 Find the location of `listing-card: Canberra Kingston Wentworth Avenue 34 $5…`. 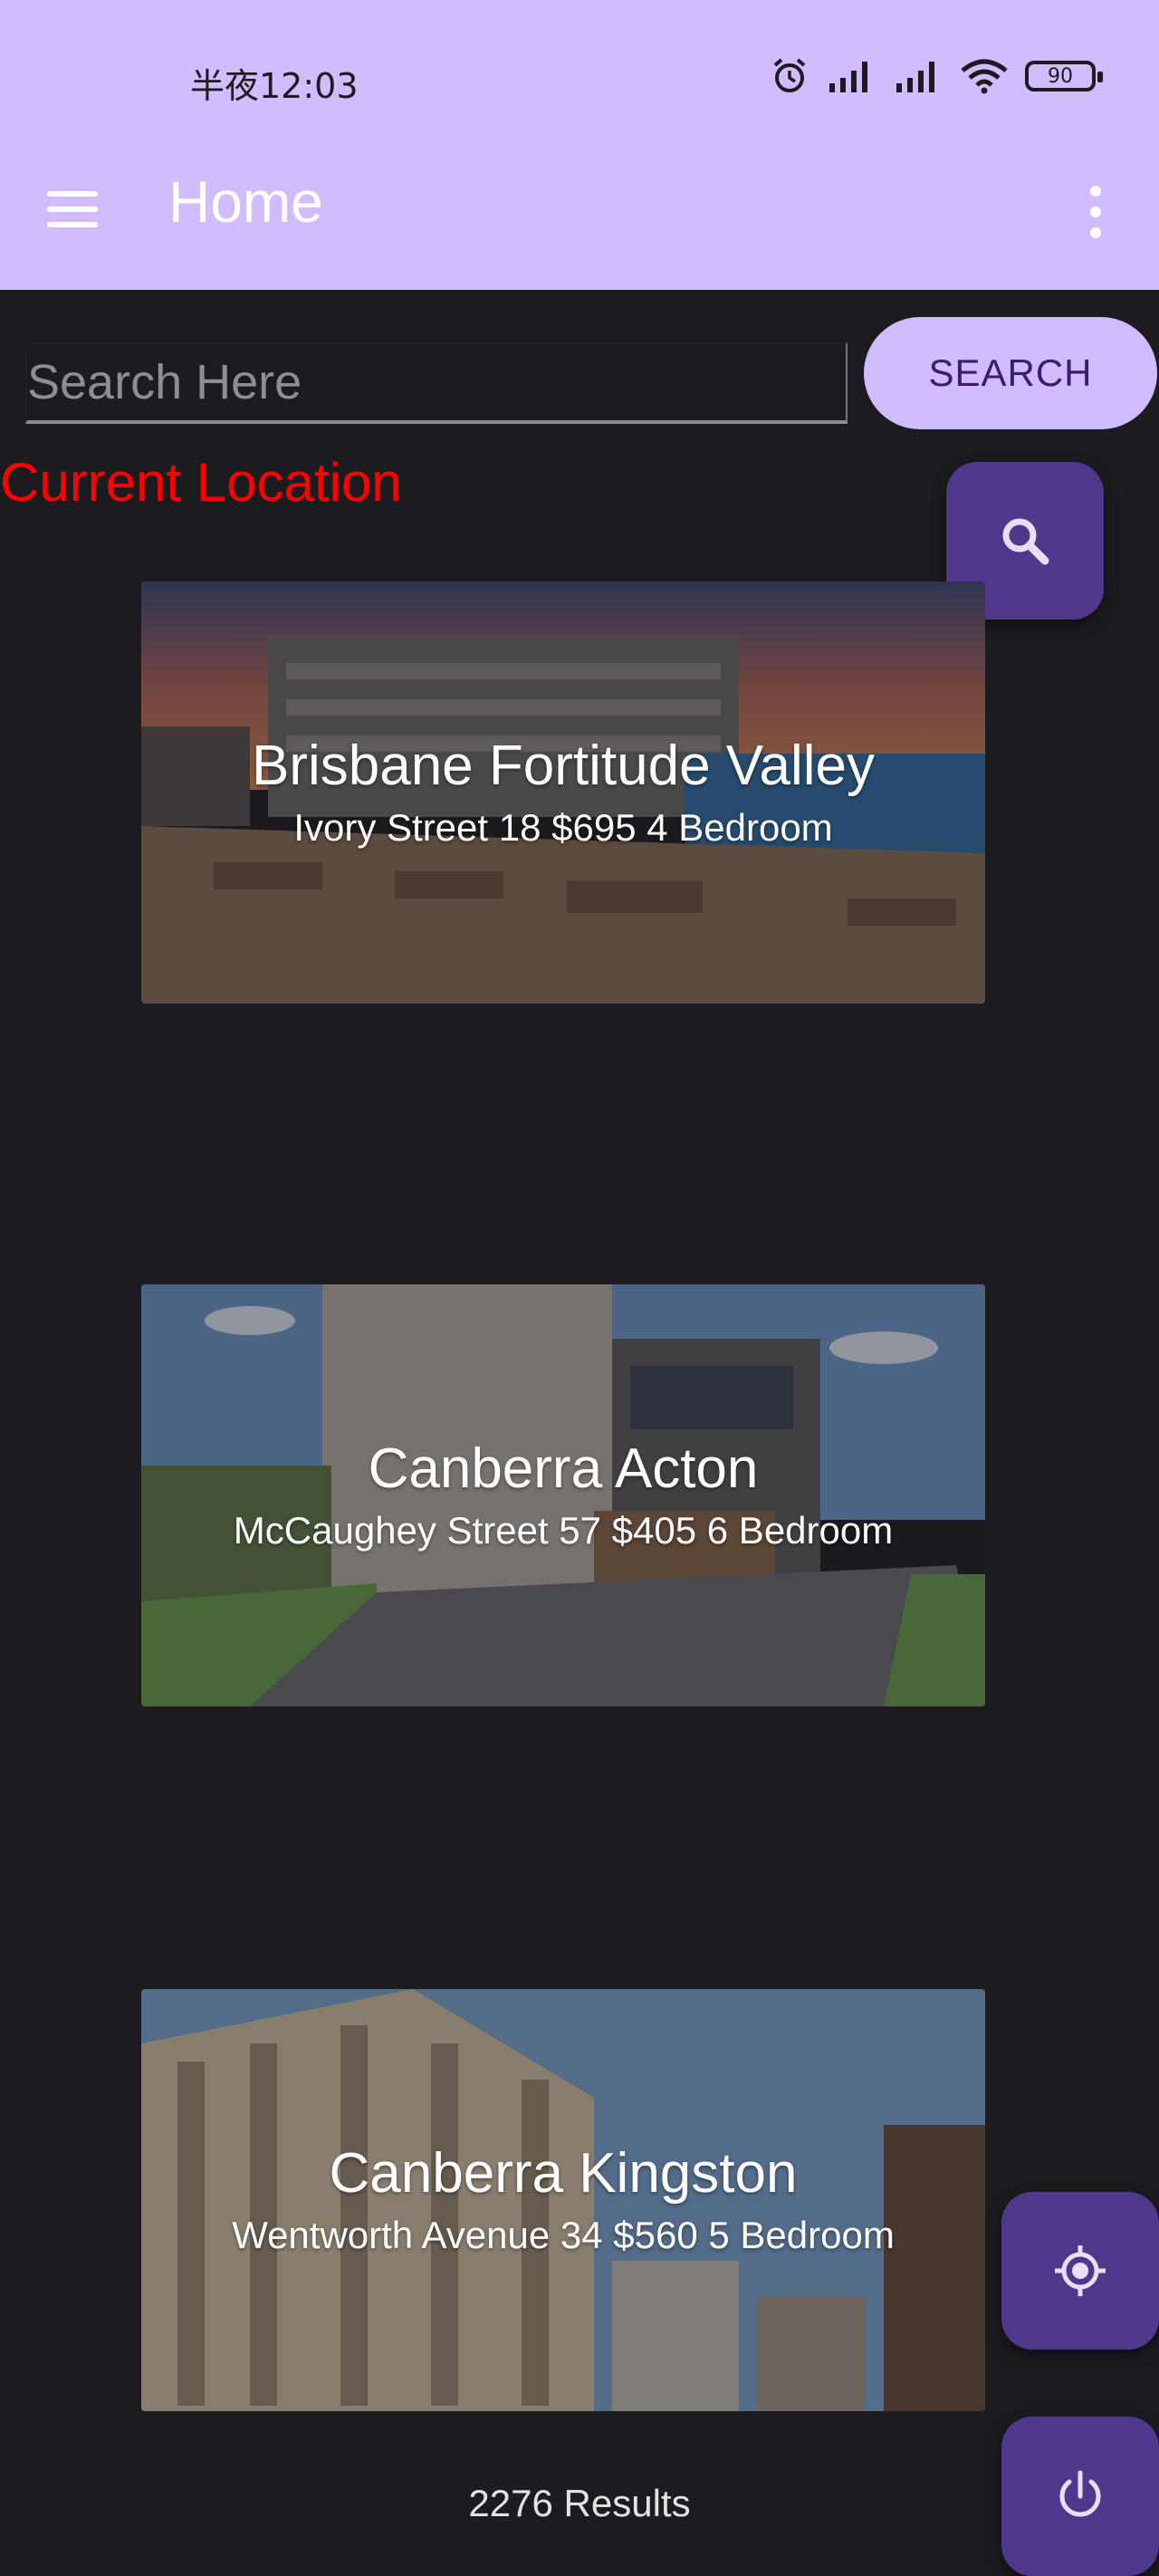

listing-card: Canberra Kingston Wentworth Avenue 34 $5… is located at coordinates (563, 2200).